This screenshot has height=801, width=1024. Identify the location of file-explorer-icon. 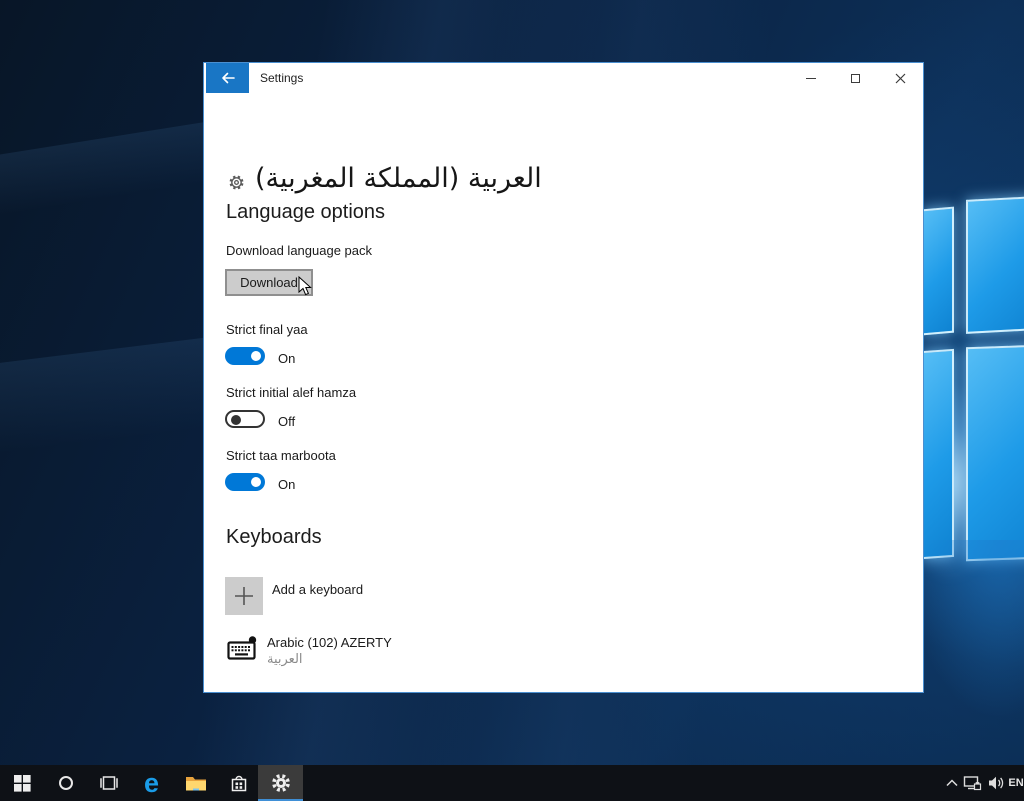
(195, 784).